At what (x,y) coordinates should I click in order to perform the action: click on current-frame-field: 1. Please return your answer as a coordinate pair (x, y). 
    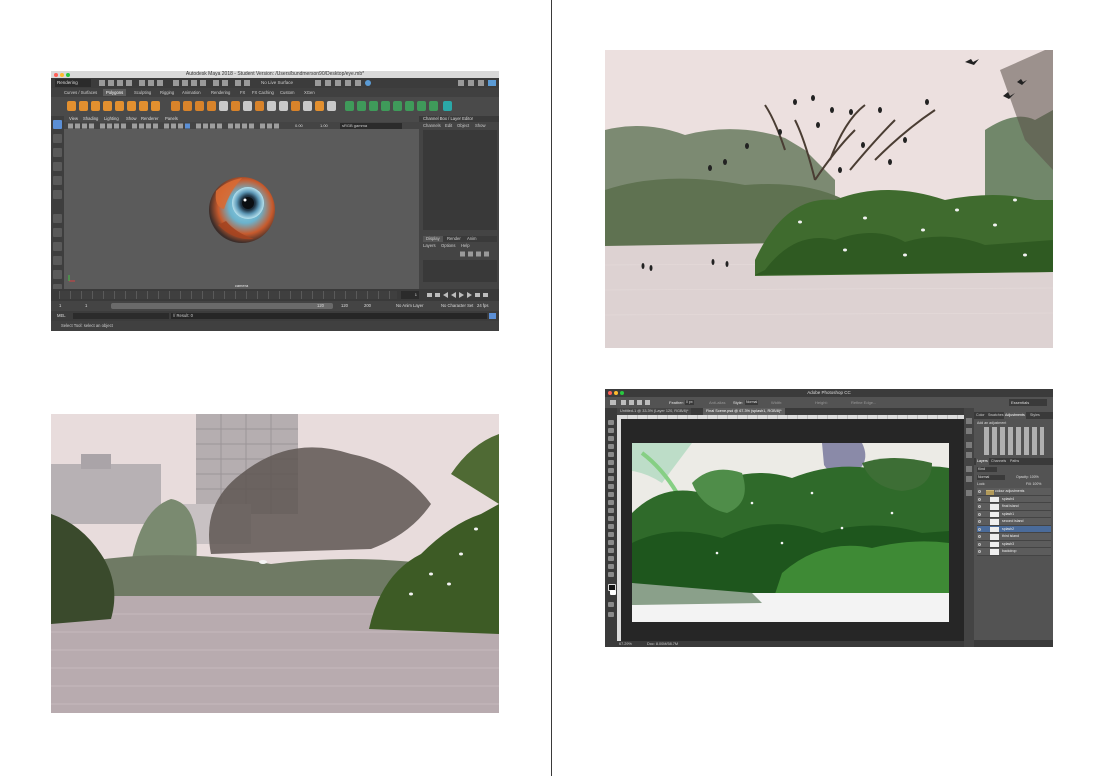
    Looking at the image, I should click on (410, 295).